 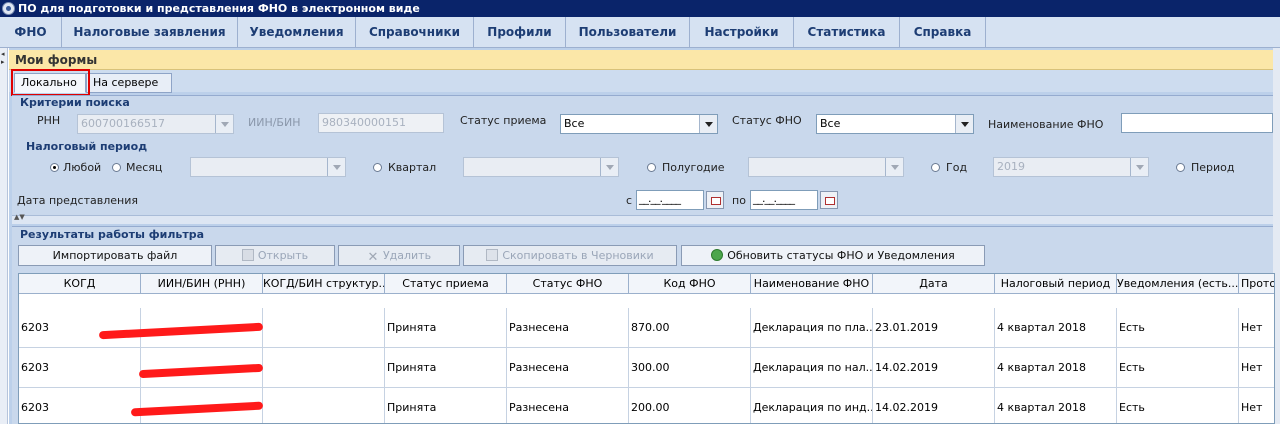 I want to click on menu-directories: Справочники, so click(x=415, y=32).